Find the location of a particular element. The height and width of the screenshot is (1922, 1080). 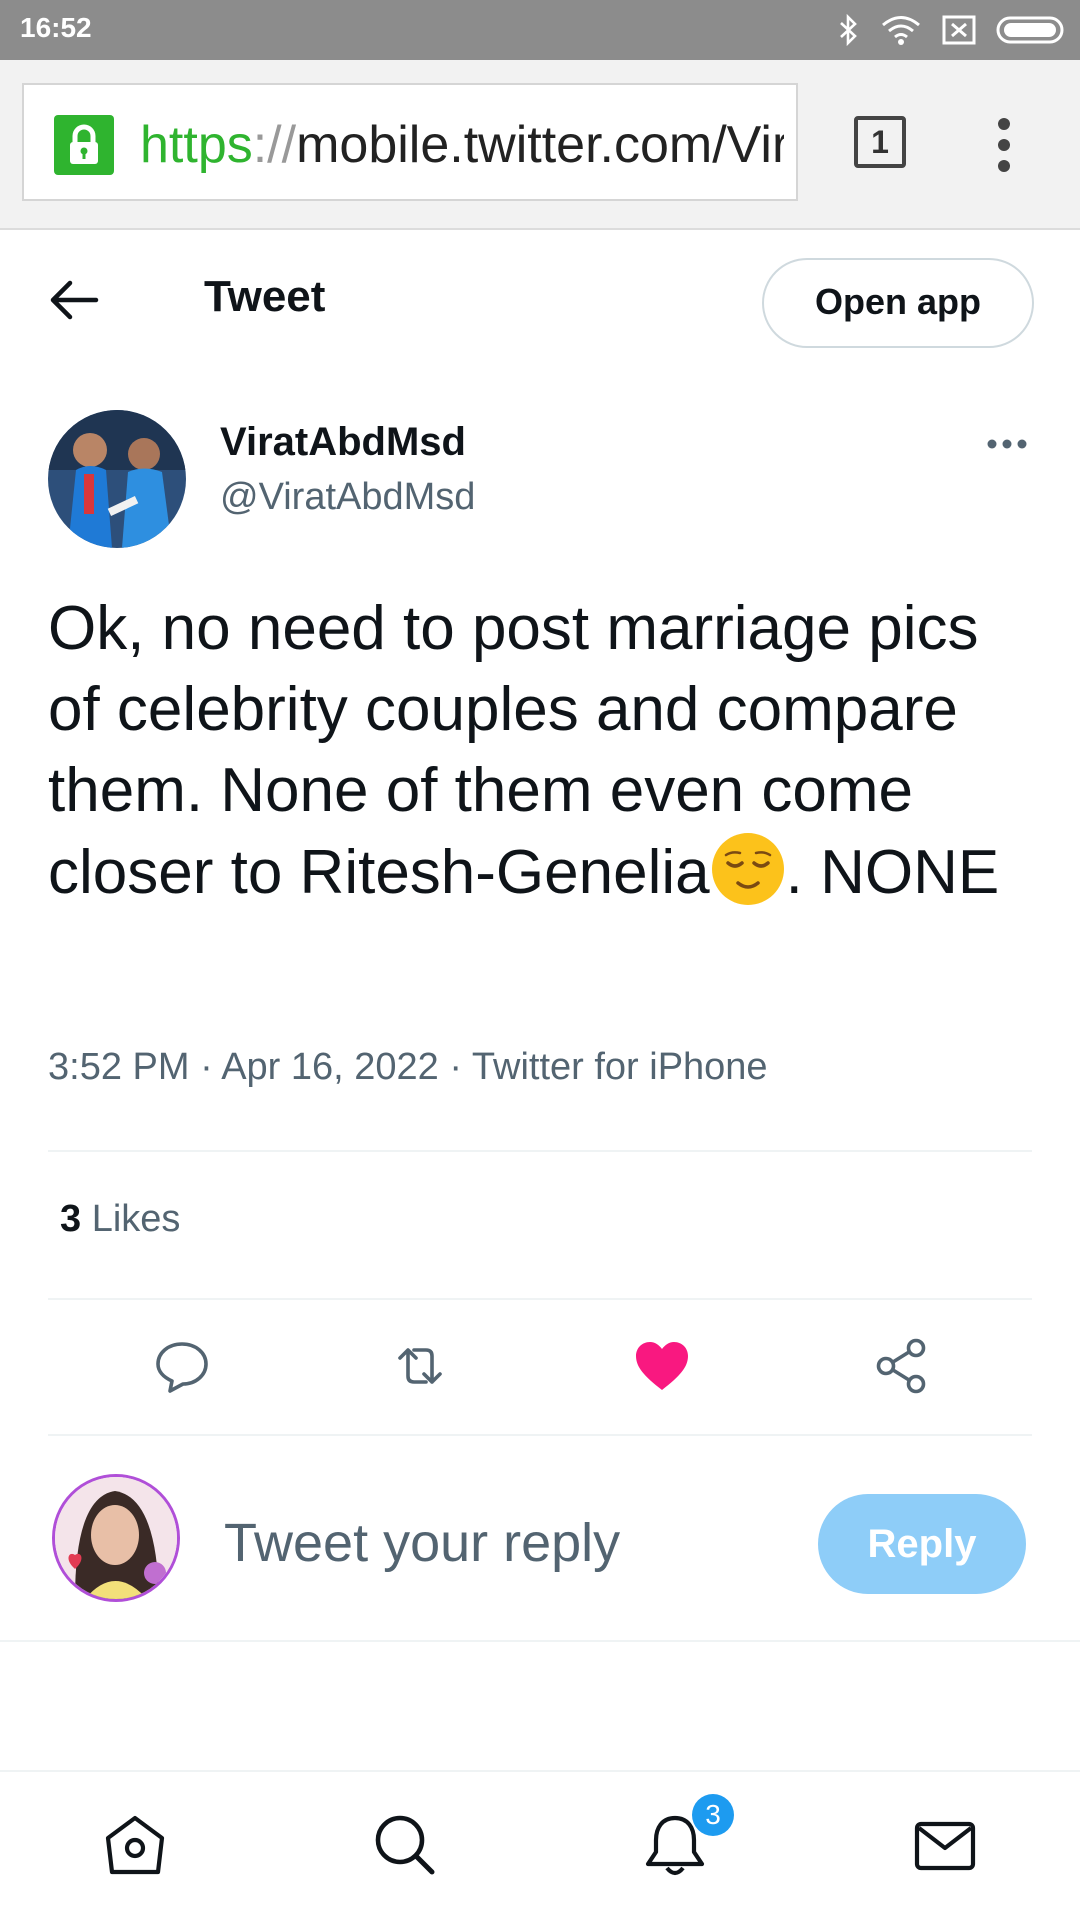

share-icon is located at coordinates (902, 1366).